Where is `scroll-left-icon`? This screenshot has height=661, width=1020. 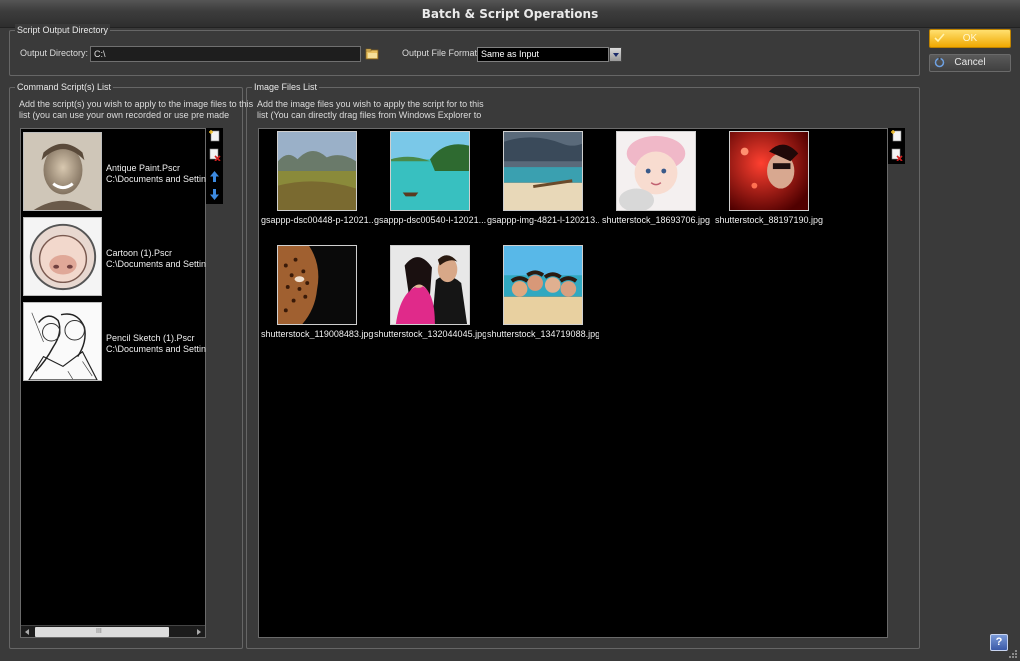 scroll-left-icon is located at coordinates (27, 632).